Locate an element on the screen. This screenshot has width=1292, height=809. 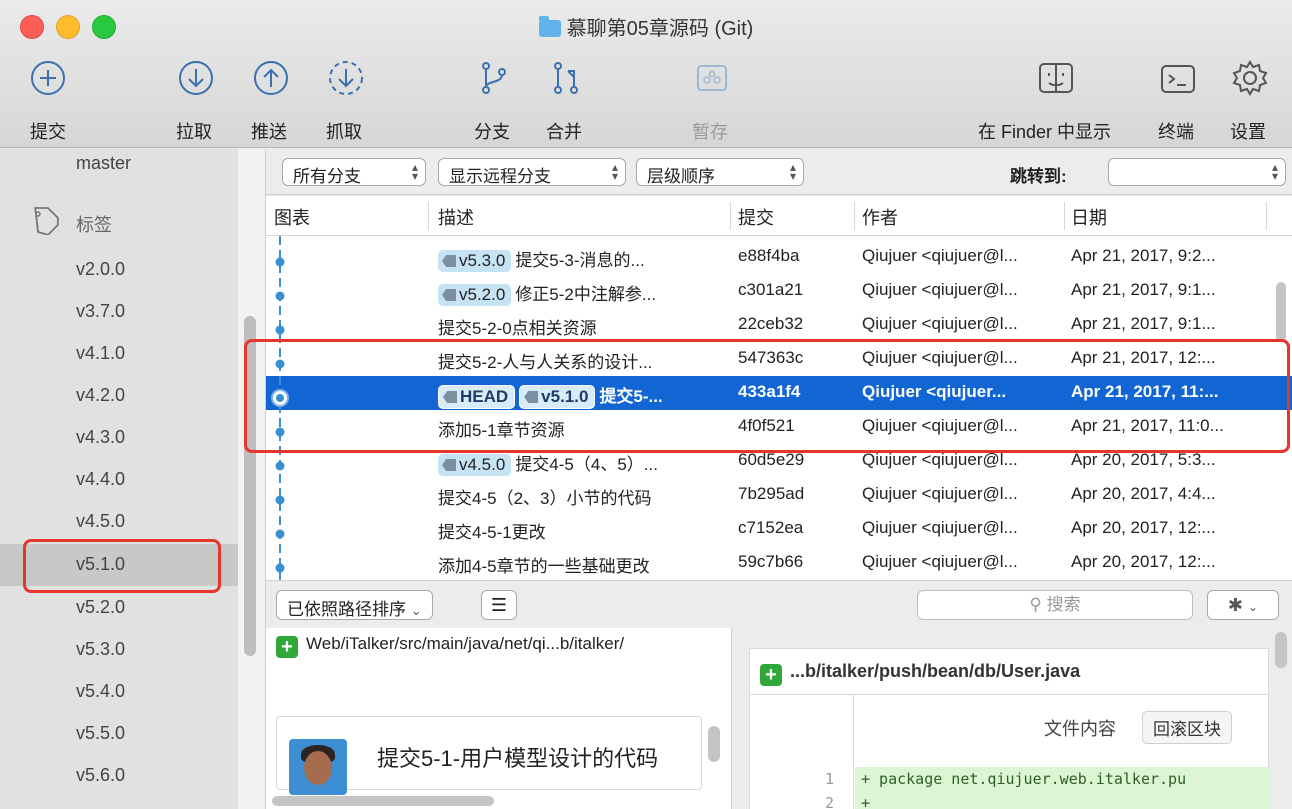
sidebar-tag-item: v3.7.0 is located at coordinates (119, 312).